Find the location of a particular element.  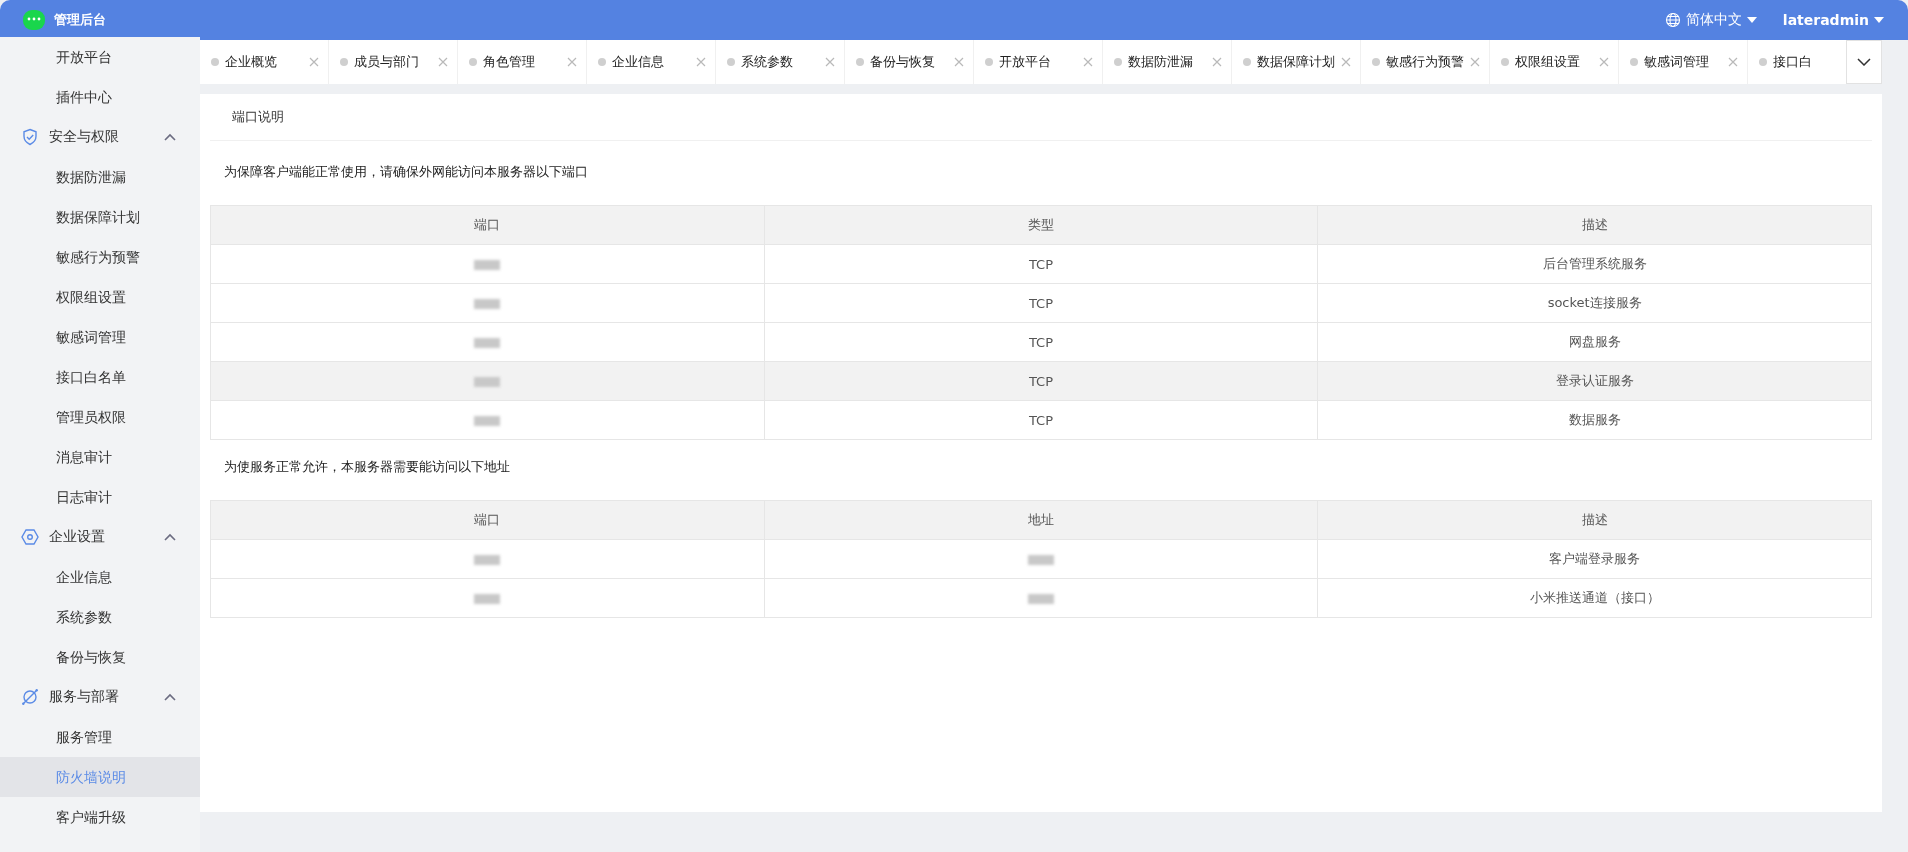

table-cell: 客户端登录服务 is located at coordinates (1594, 559).